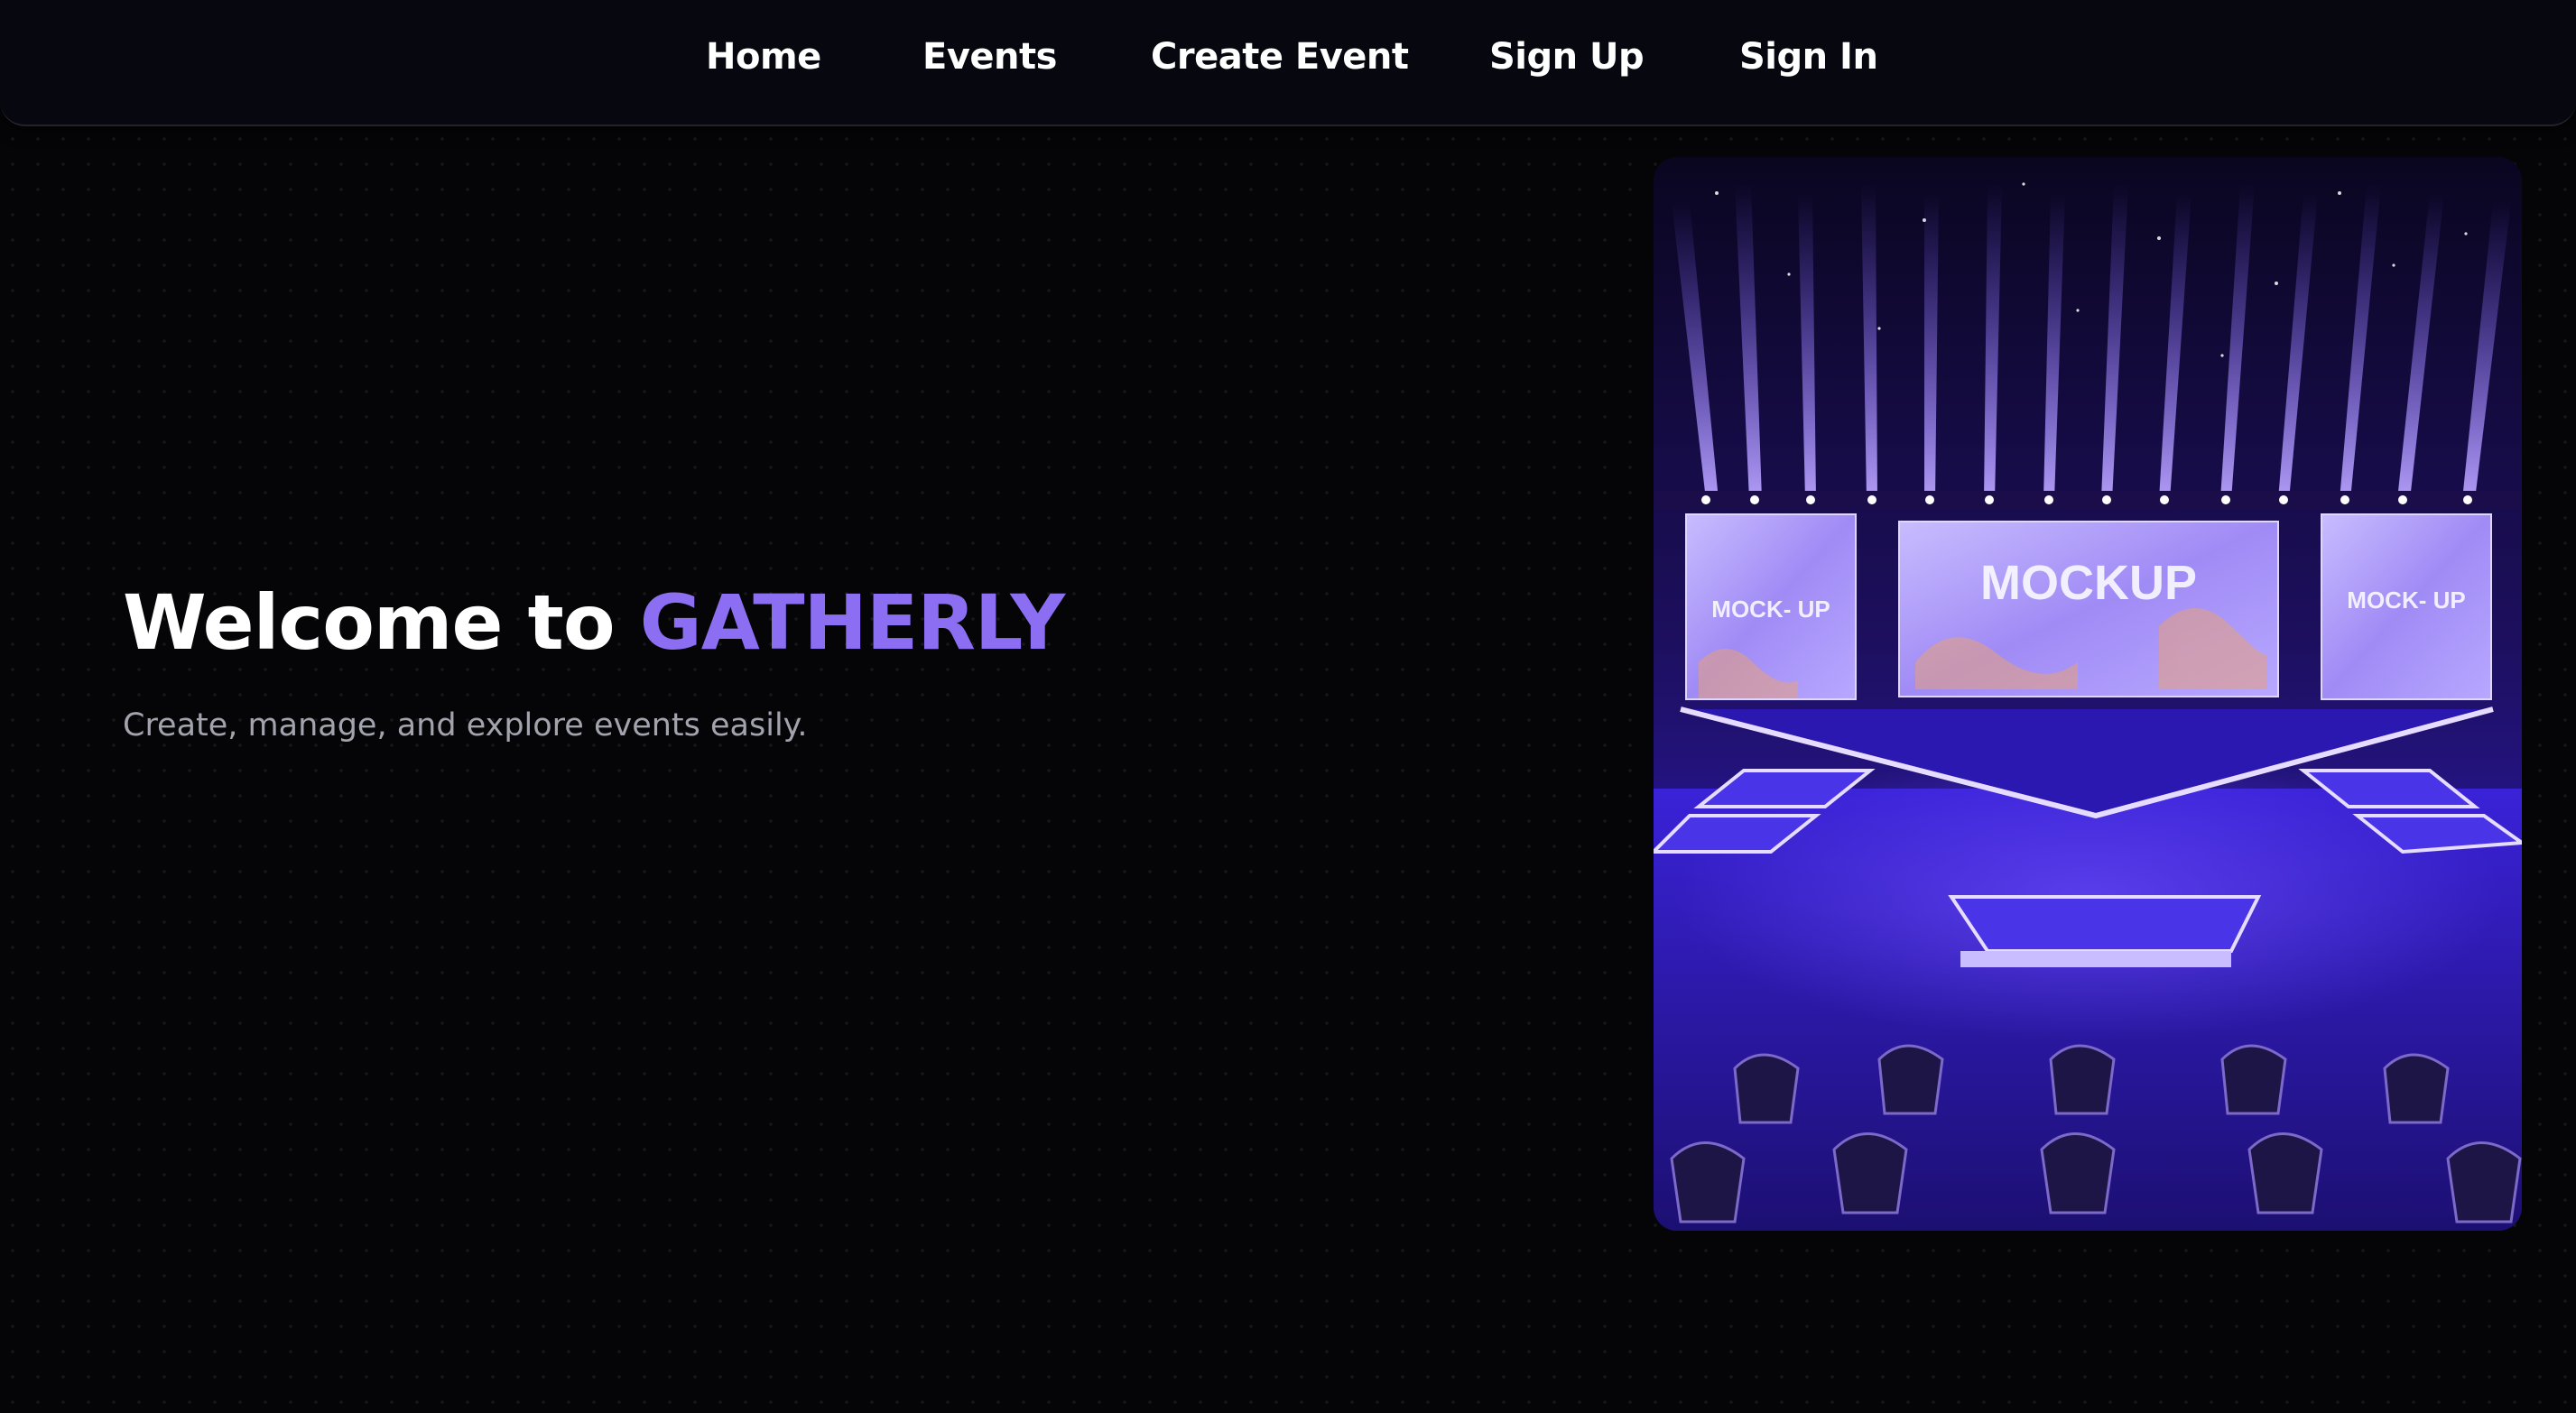  Describe the element at coordinates (1567, 57) in the screenshot. I see `nav-sign-up-link: Sign Up` at that location.